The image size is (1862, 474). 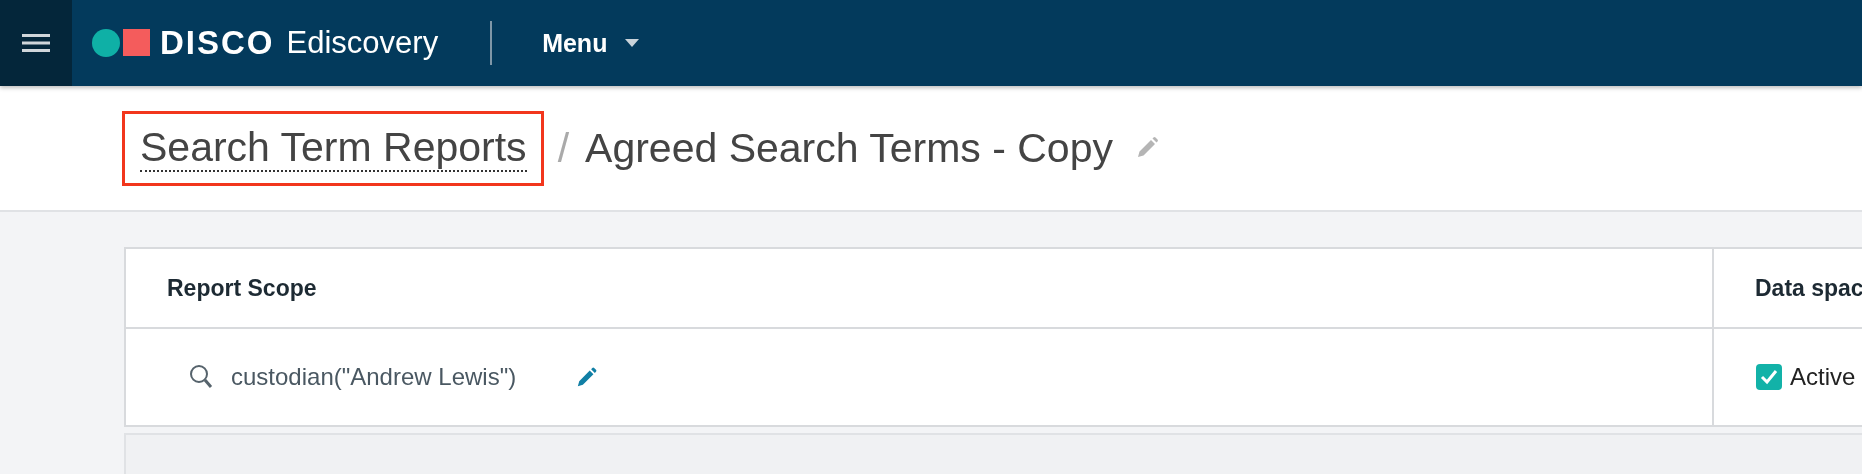 I want to click on caret-icon, so click(x=632, y=43).